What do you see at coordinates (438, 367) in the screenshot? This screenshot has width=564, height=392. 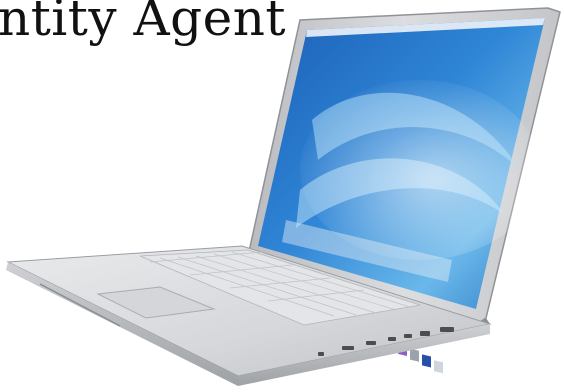 I see `trash-icon` at bounding box center [438, 367].